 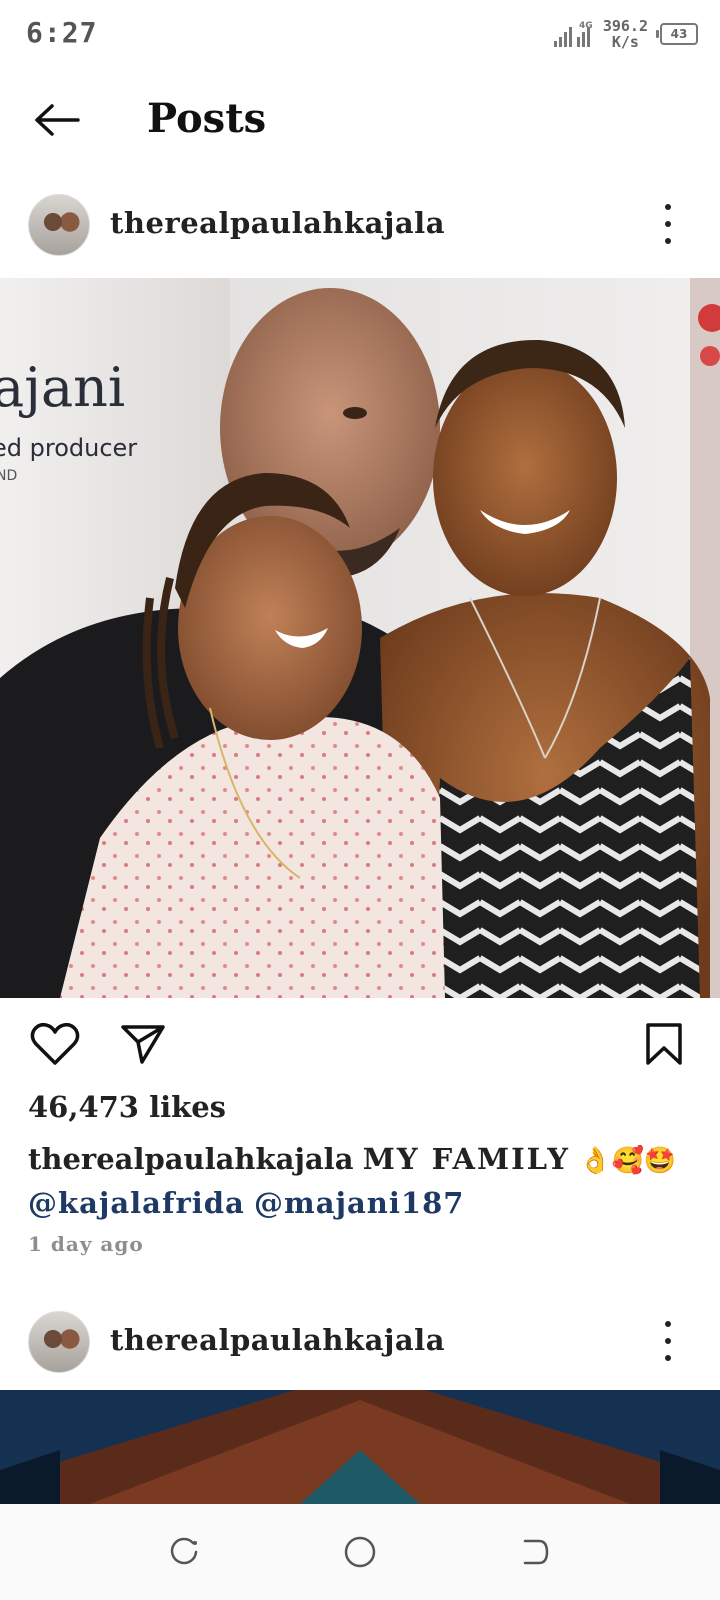 What do you see at coordinates (127, 1107) in the screenshot?
I see `likes-count: 46,473 likes` at bounding box center [127, 1107].